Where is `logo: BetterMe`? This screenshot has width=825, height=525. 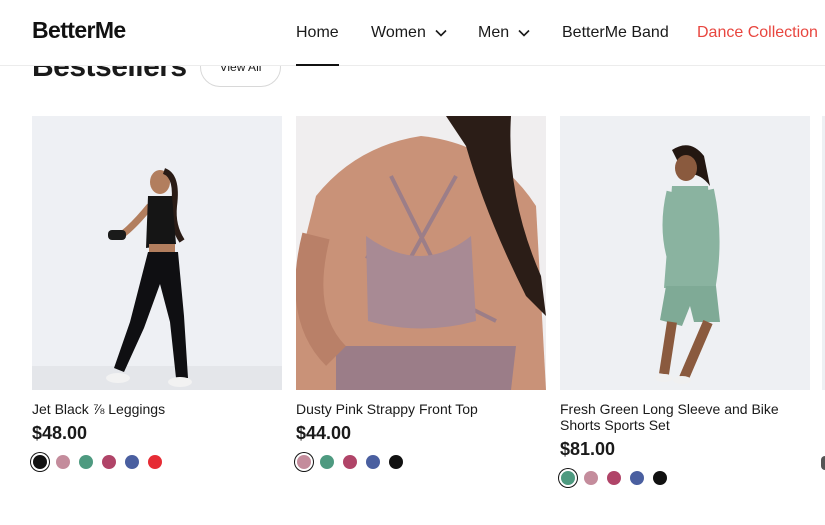 logo: BetterMe is located at coordinates (79, 30).